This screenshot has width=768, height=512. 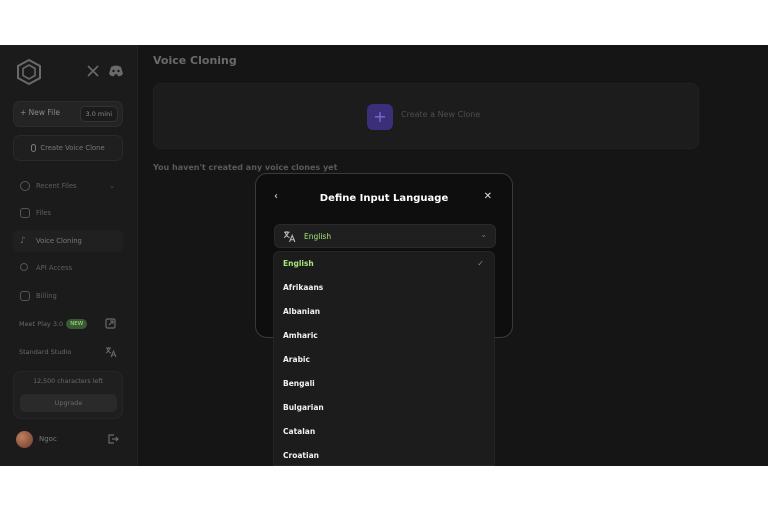 What do you see at coordinates (296, 359) in the screenshot?
I see `language-option-label: Arabic` at bounding box center [296, 359].